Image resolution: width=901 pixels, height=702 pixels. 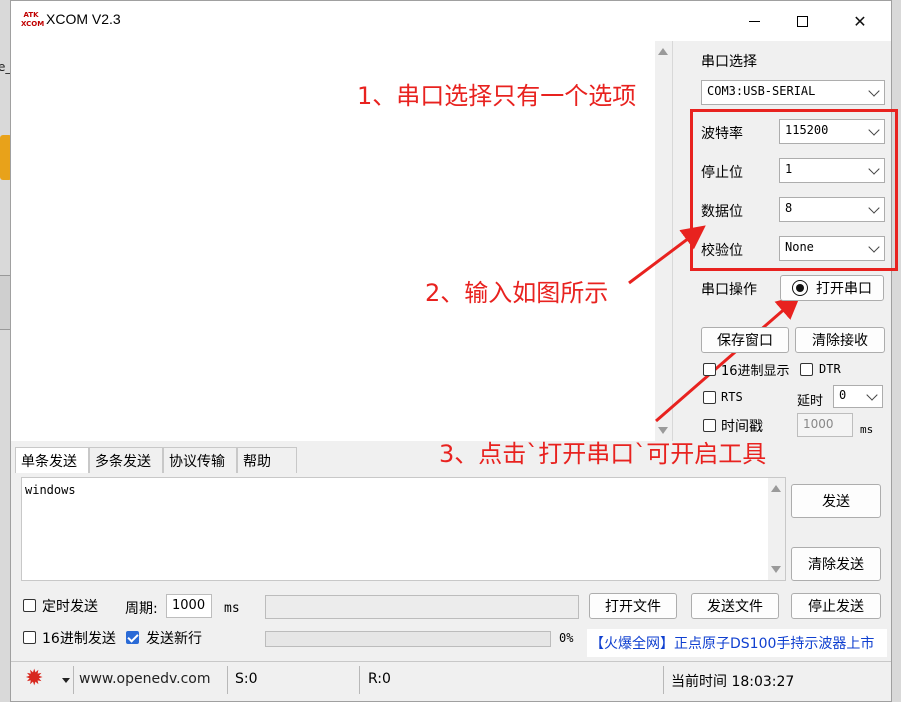 I want to click on send-file-button: 发送文件, so click(x=735, y=606).